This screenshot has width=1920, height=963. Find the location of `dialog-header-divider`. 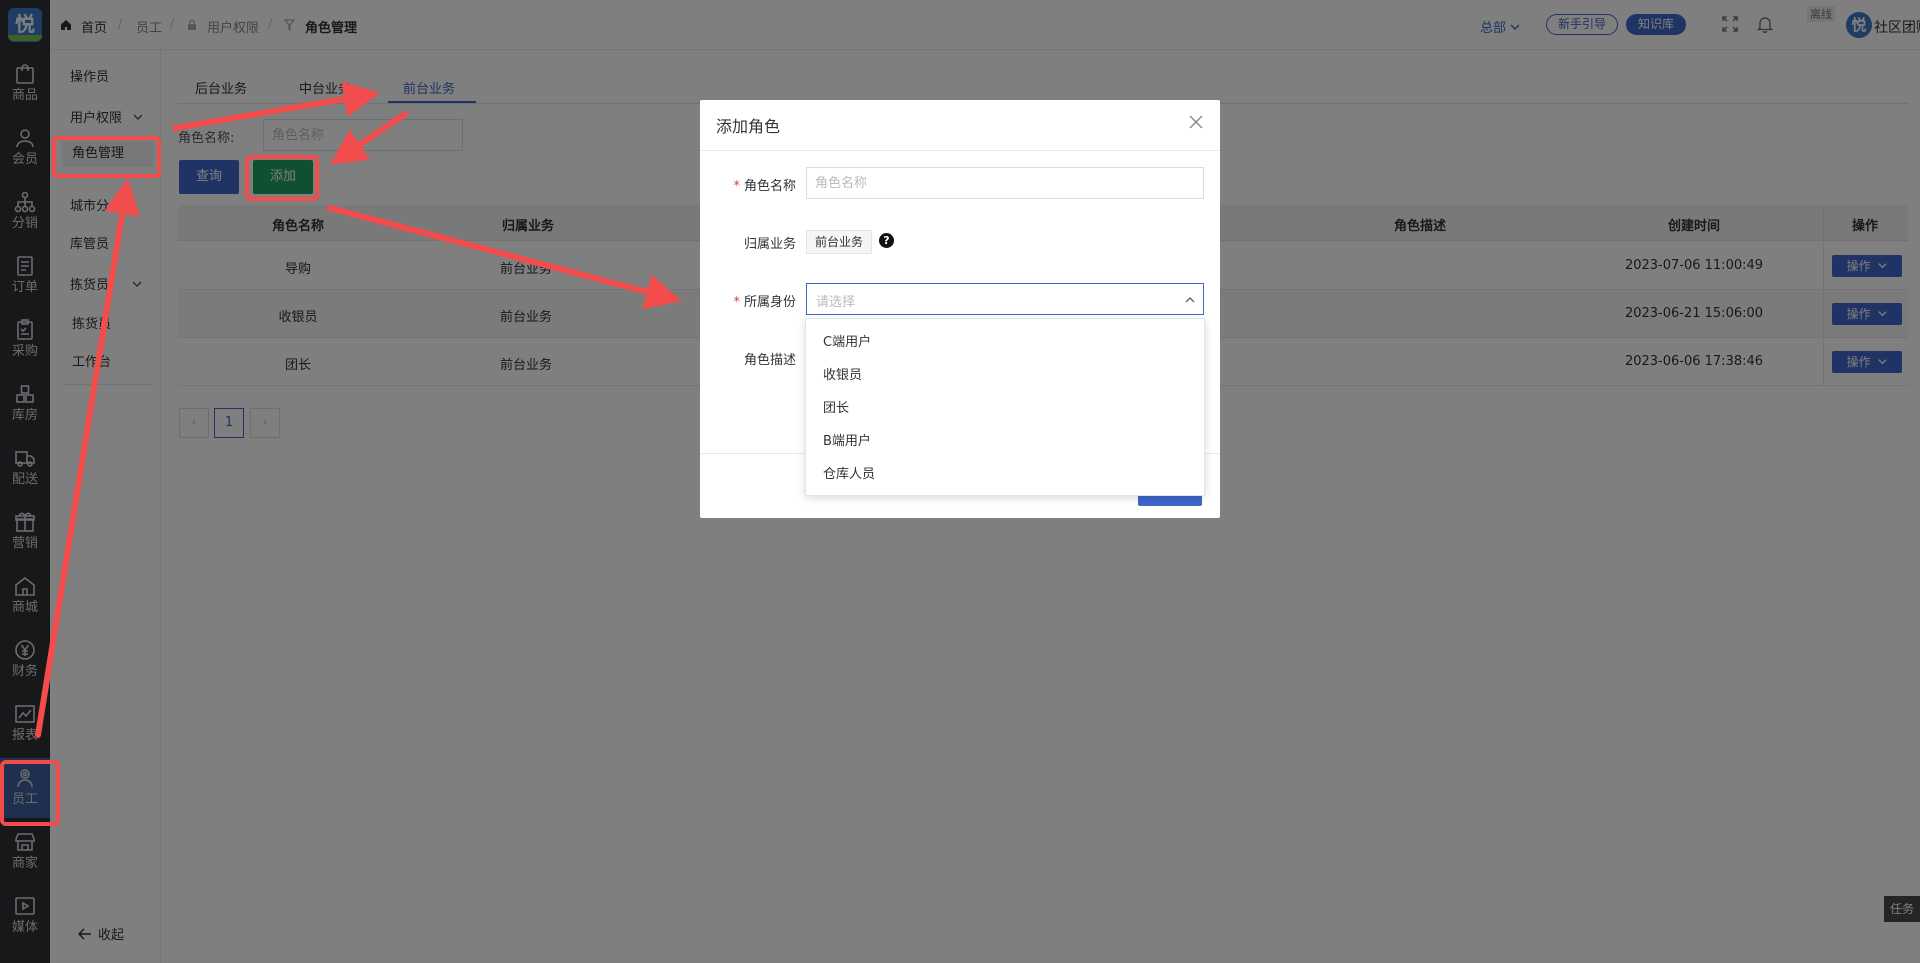

dialog-header-divider is located at coordinates (960, 150).